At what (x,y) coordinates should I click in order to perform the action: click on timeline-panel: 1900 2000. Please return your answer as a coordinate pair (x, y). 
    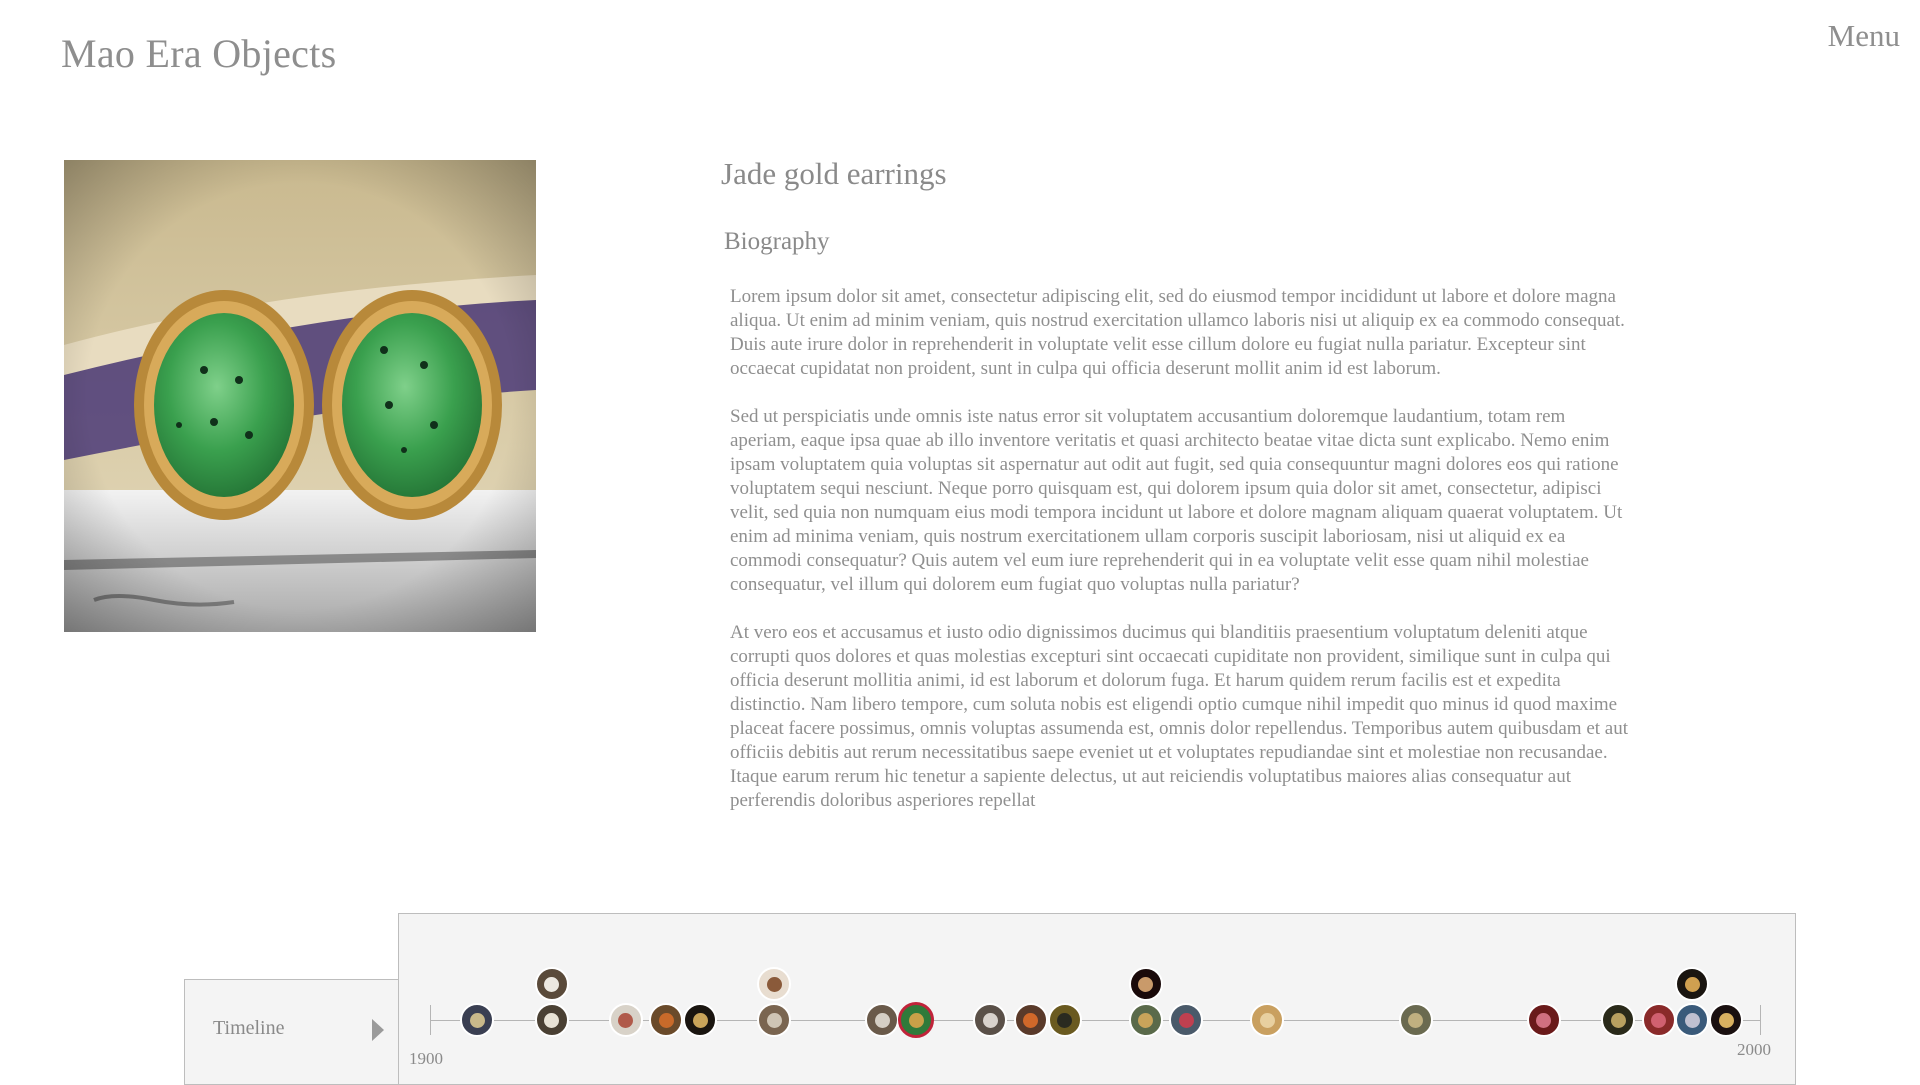
    Looking at the image, I should click on (1097, 999).